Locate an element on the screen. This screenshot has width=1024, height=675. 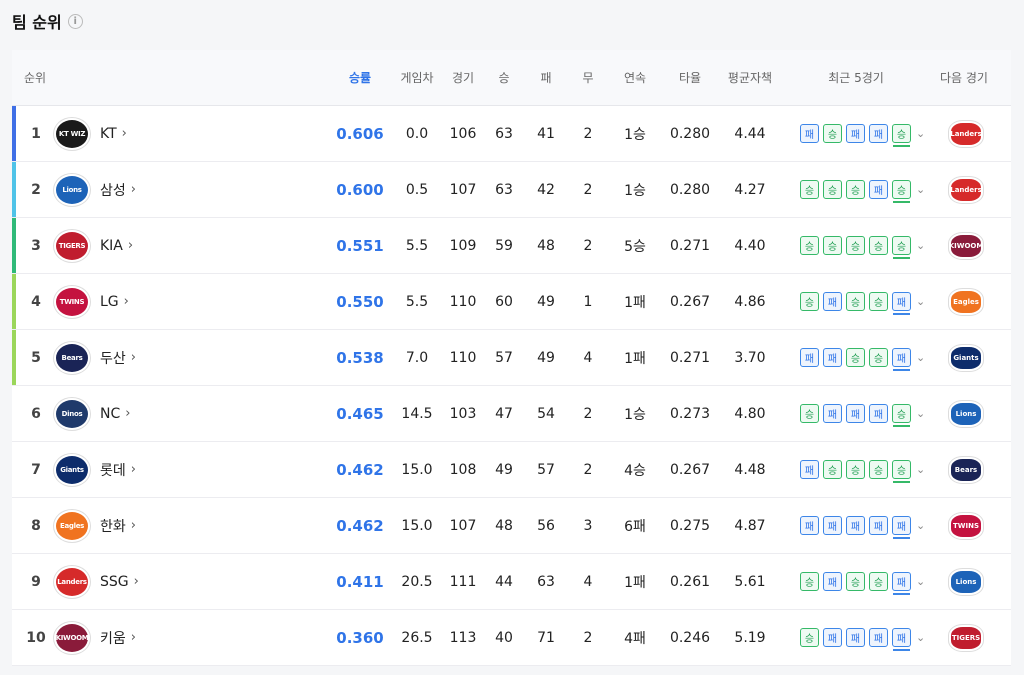
team-link: Eagles 한화 › is located at coordinates (124, 525).